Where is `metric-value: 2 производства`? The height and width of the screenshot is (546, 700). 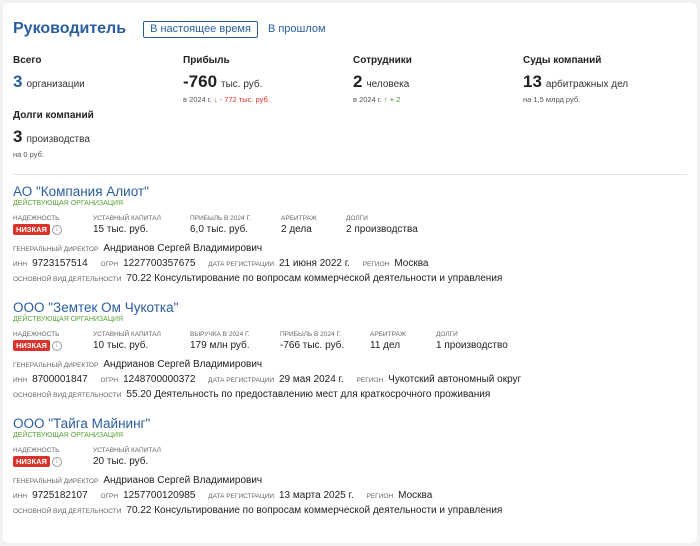 metric-value: 2 производства is located at coordinates (382, 229).